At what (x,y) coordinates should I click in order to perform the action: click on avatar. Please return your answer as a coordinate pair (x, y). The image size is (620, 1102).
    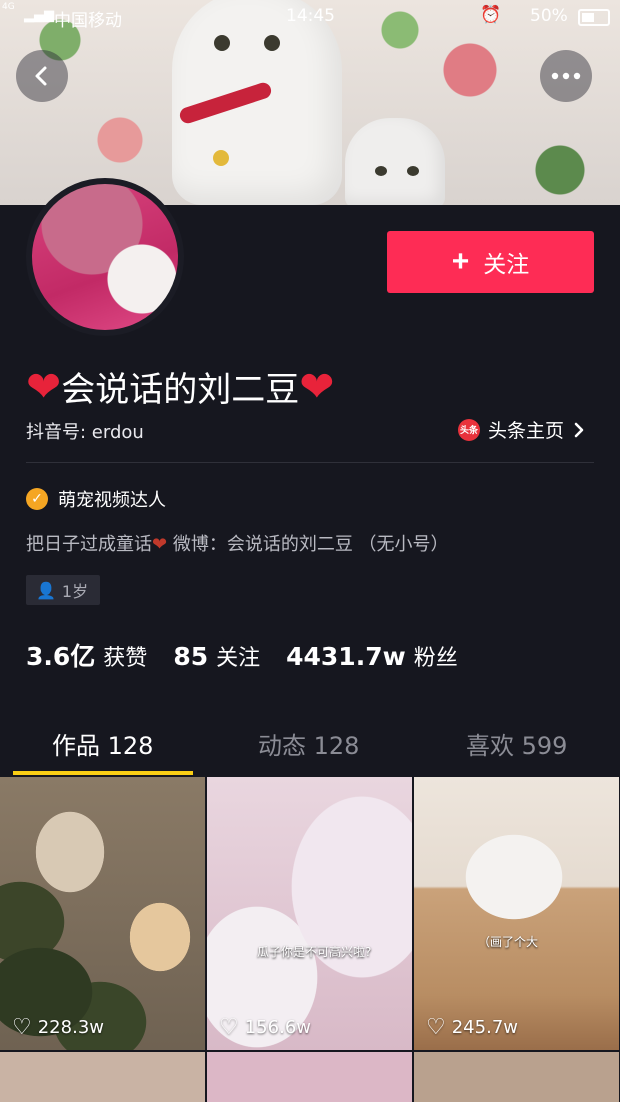
    Looking at the image, I should click on (105, 257).